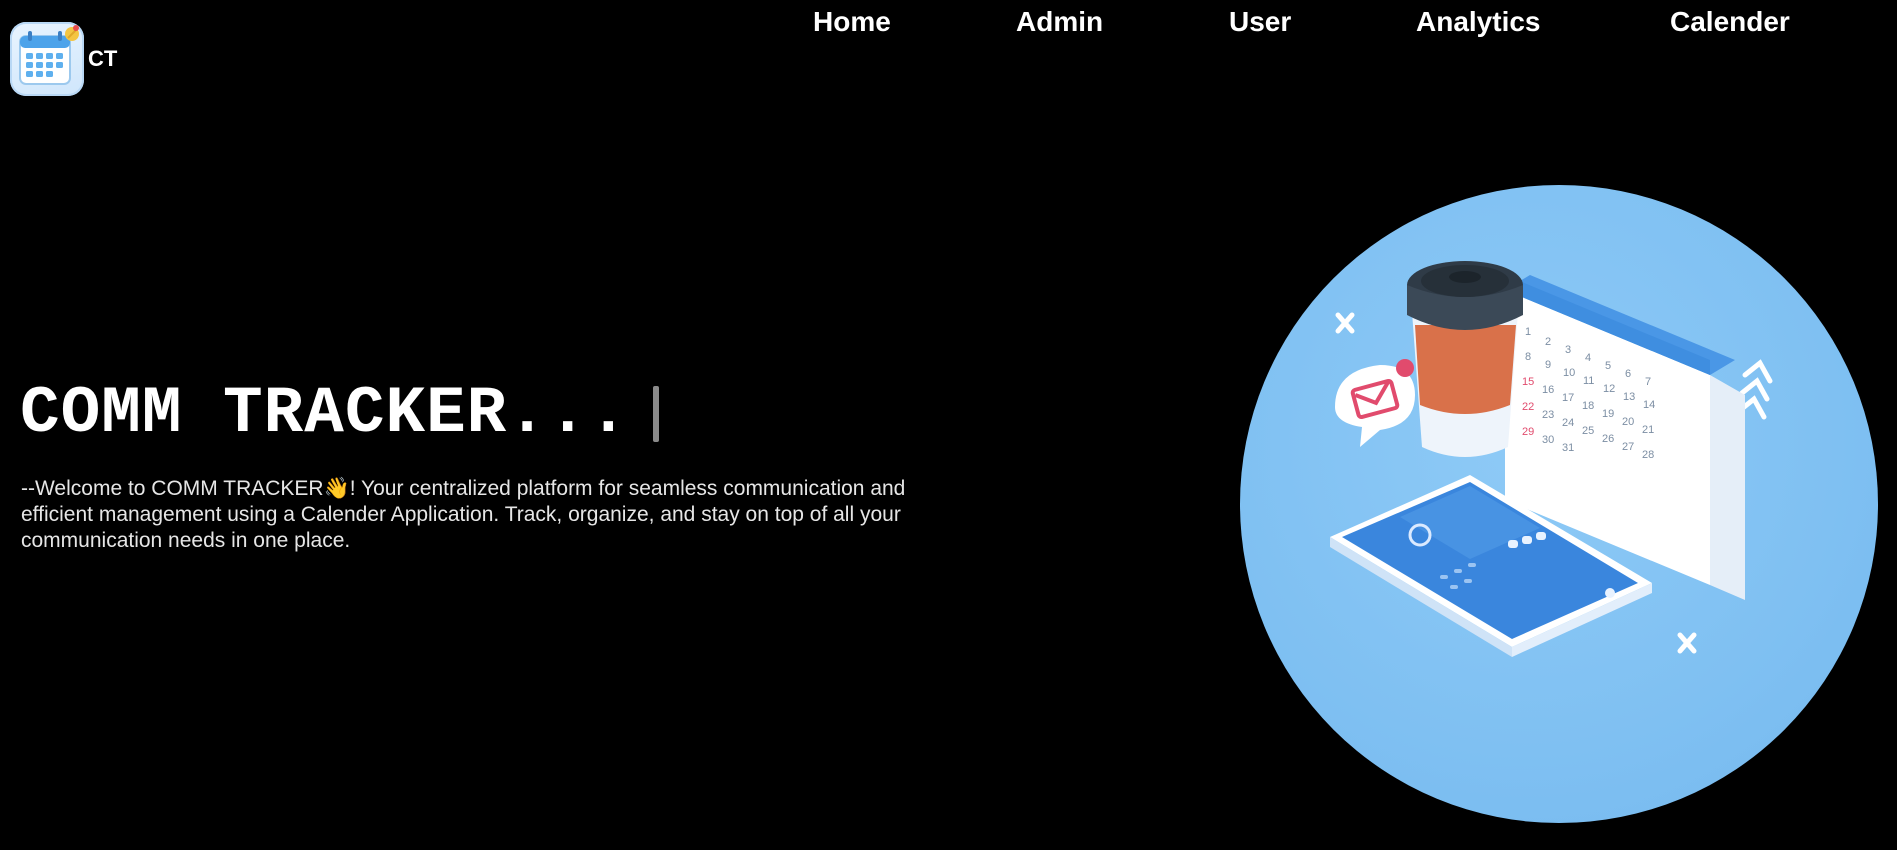  What do you see at coordinates (1478, 22) in the screenshot?
I see `nav-link-analytics: Analytics` at bounding box center [1478, 22].